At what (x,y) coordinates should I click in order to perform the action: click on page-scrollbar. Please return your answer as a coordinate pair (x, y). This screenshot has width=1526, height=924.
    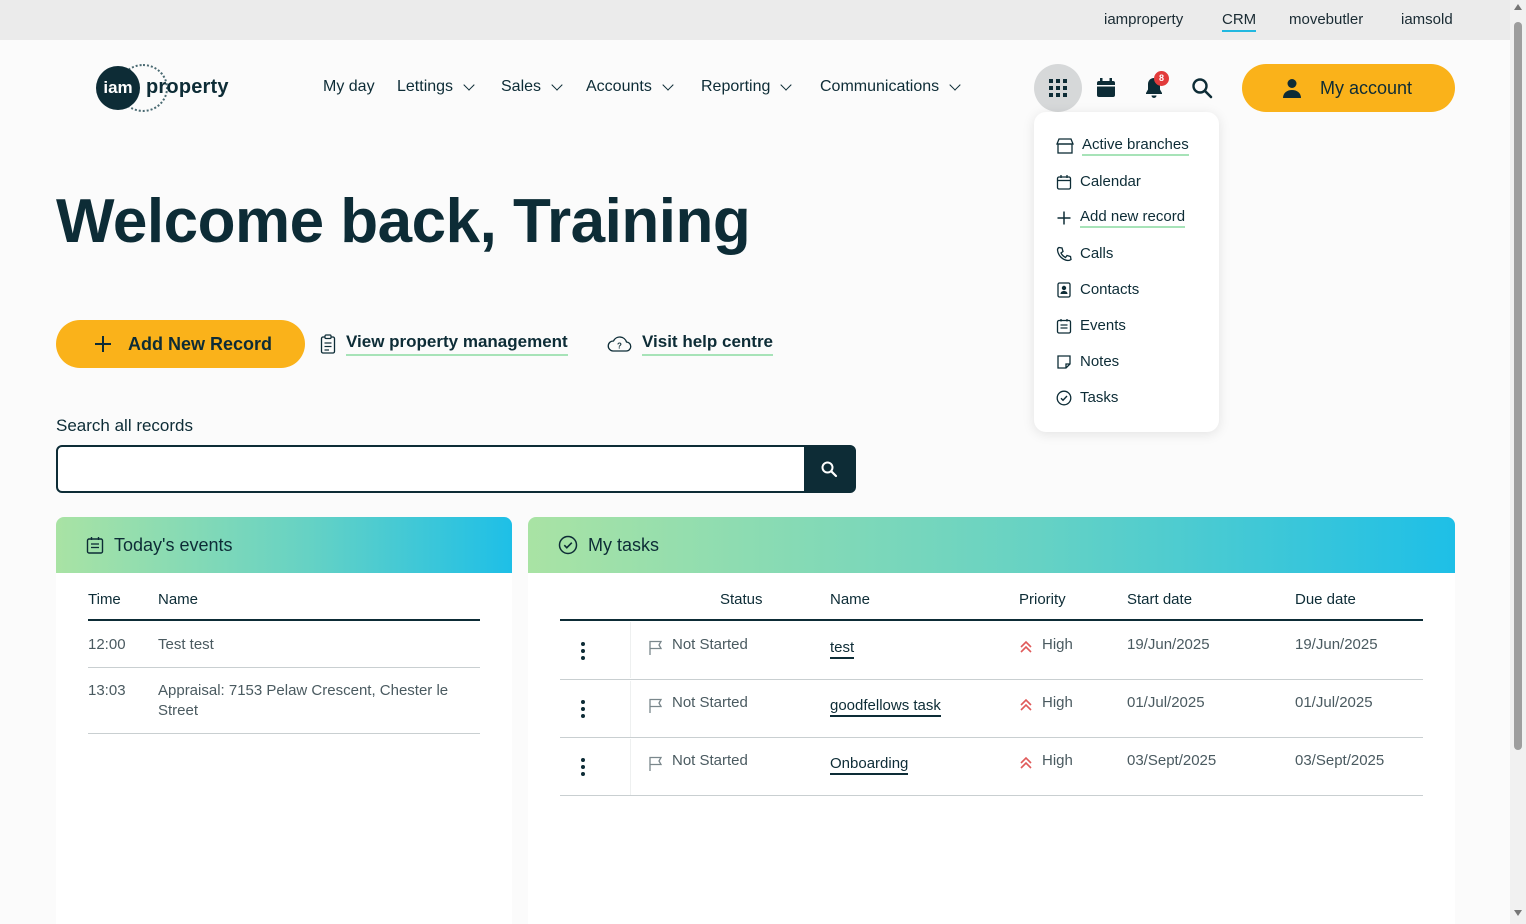
    Looking at the image, I should click on (1518, 462).